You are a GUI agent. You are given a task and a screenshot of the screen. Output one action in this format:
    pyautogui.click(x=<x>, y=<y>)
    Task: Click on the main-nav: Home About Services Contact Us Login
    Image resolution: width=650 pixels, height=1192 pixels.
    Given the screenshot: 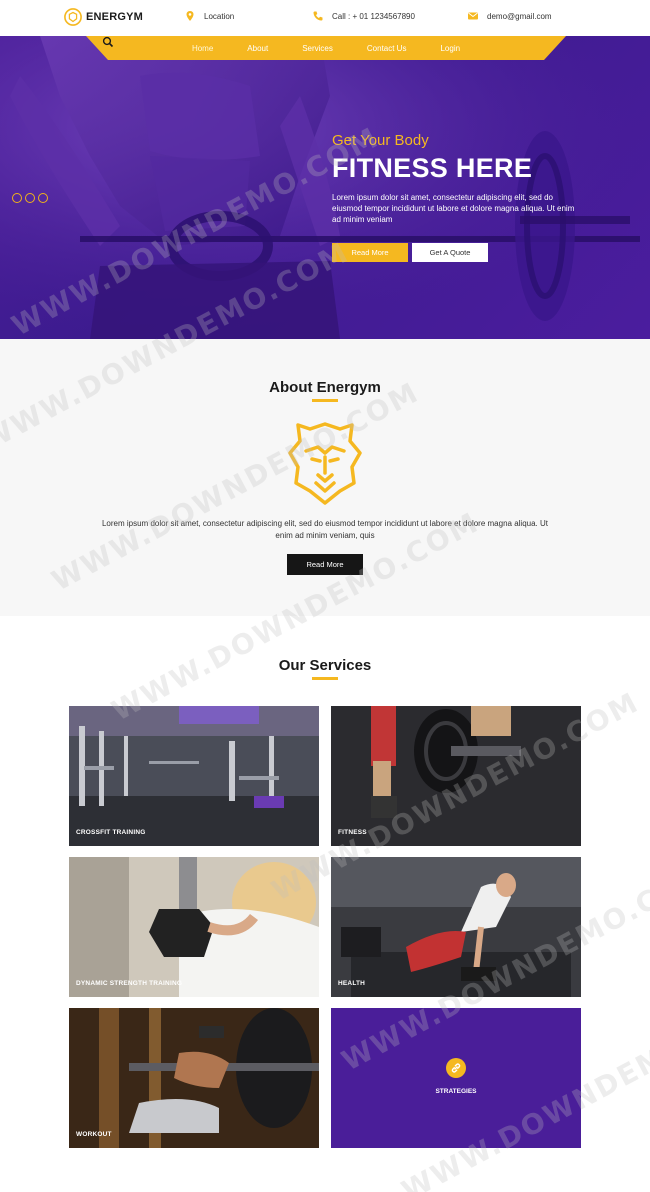 What is the action you would take?
    pyautogui.click(x=326, y=48)
    